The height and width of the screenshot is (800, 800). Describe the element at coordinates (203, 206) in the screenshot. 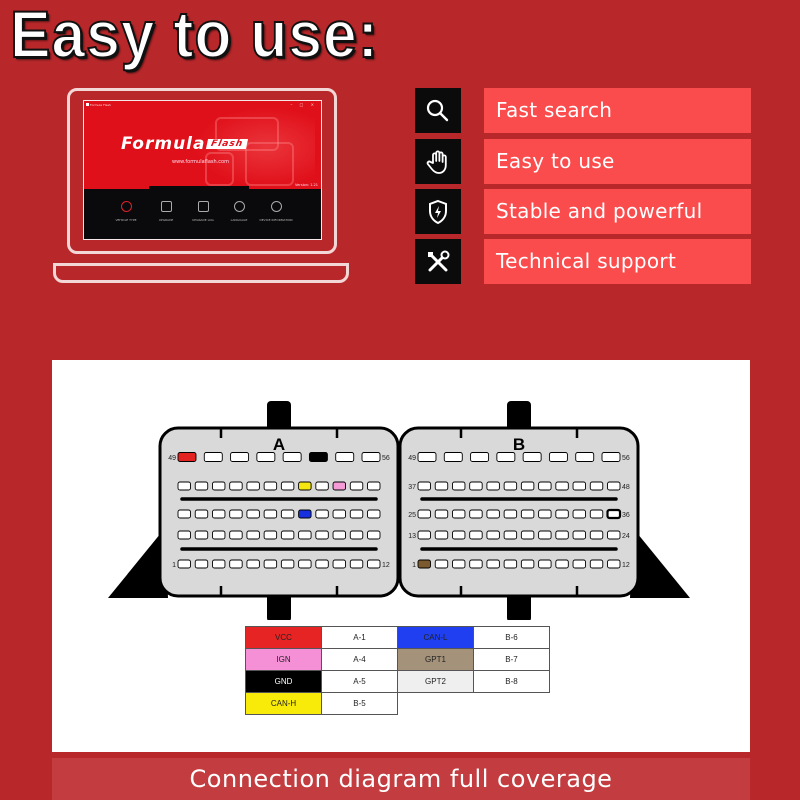

I see `document-icon` at that location.